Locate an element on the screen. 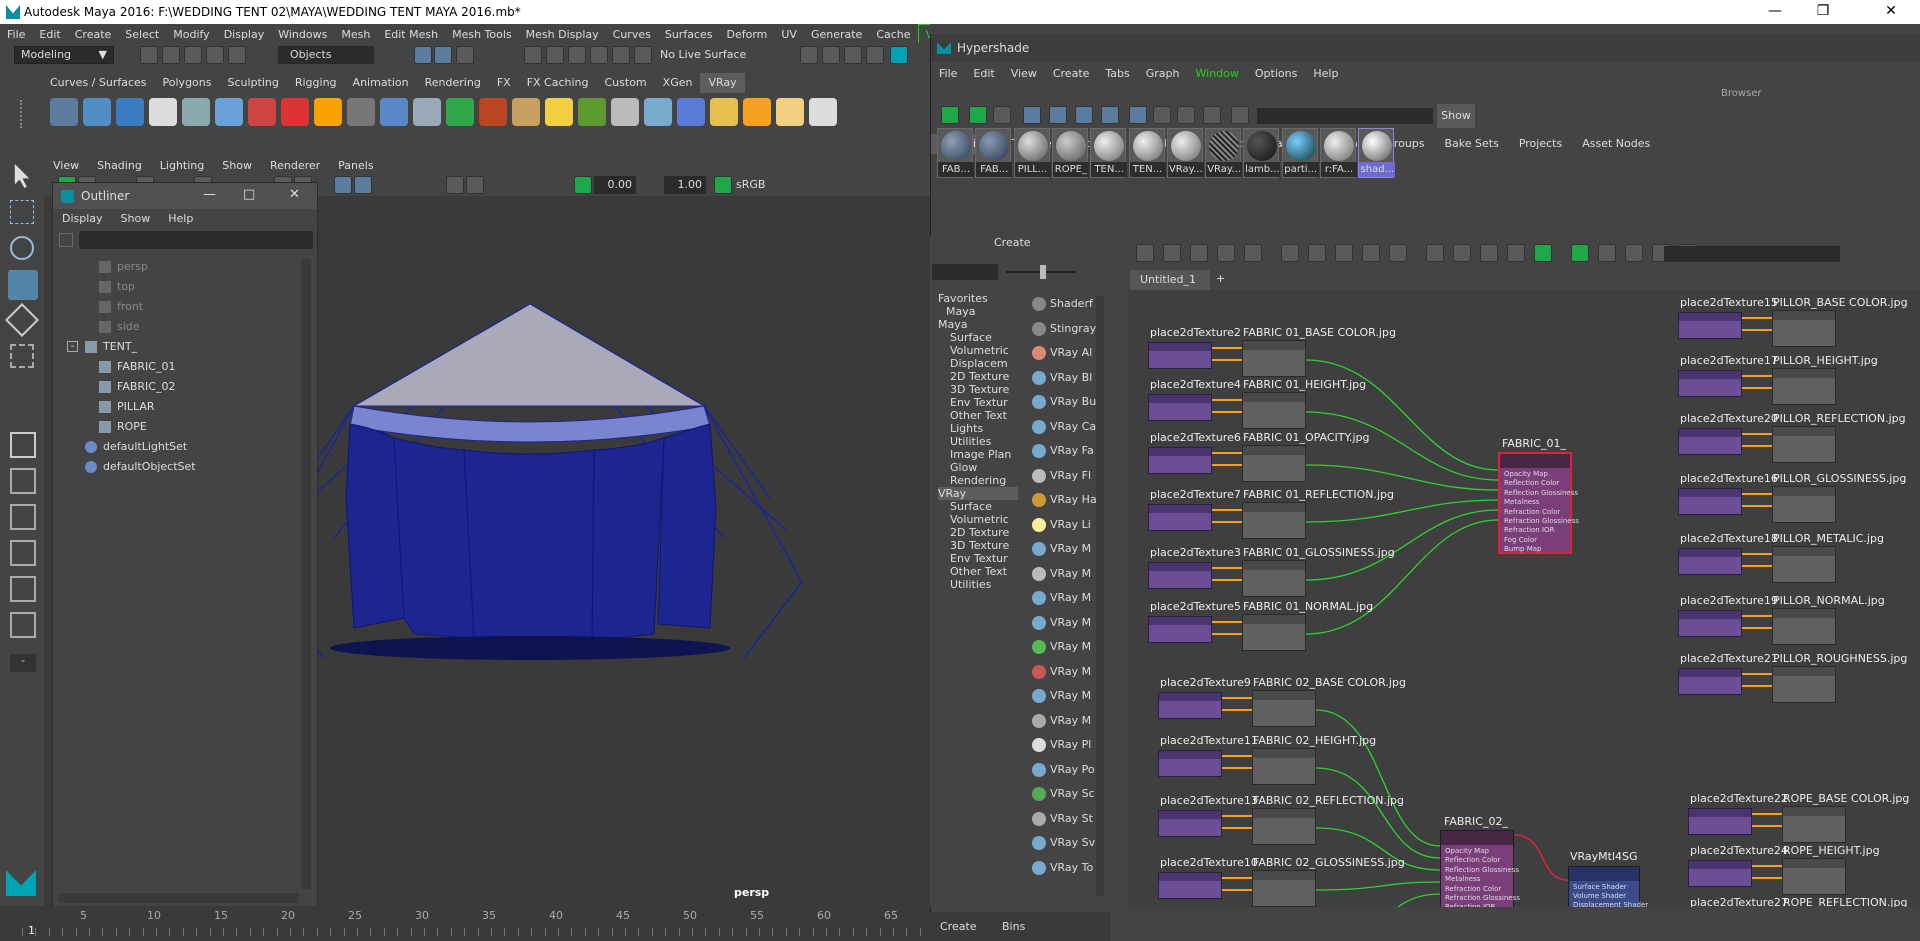 This screenshot has height=941, width=1920. selection-mode-dropdown: Objects is located at coordinates (326, 55).